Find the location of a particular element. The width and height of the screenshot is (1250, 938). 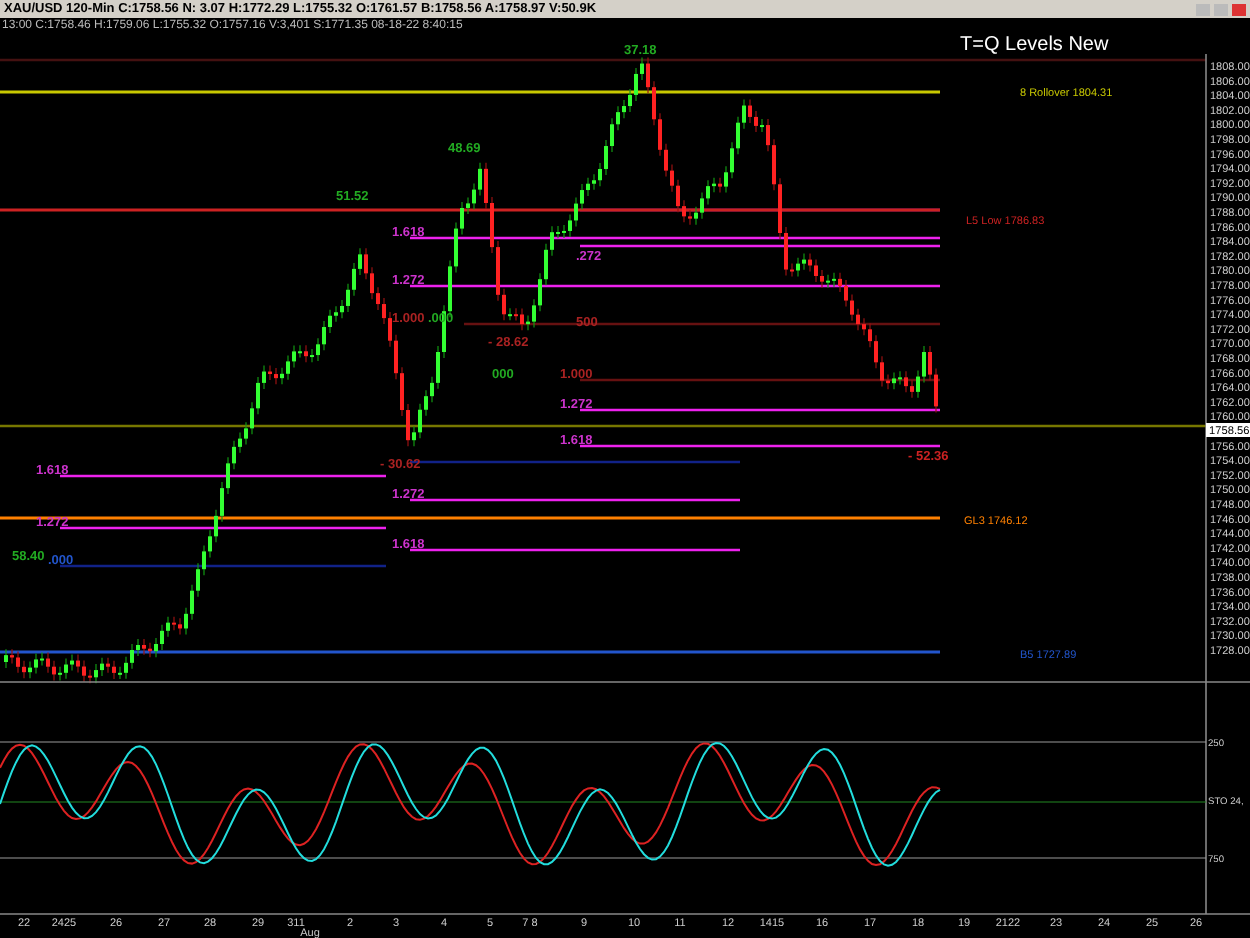

minimize-button is located at coordinates (1203, 9).